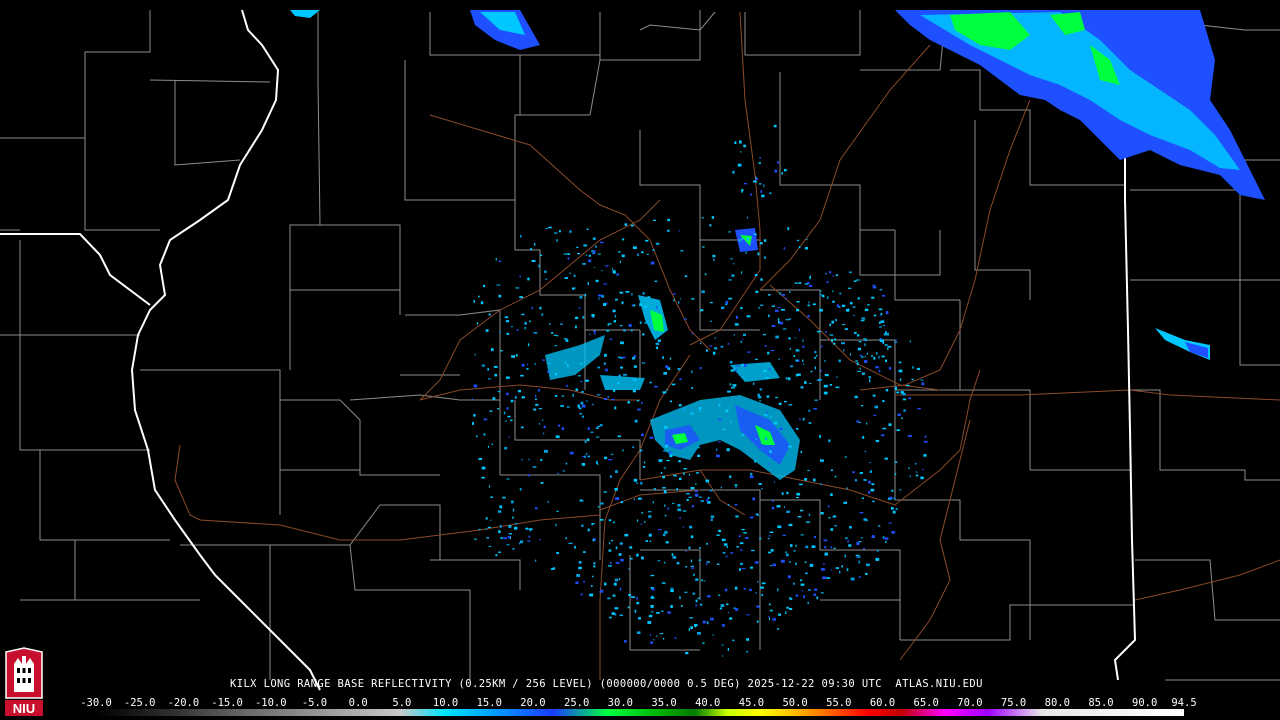 The image size is (1280, 720). I want to click on scale-label: 40.0, so click(708, 703).